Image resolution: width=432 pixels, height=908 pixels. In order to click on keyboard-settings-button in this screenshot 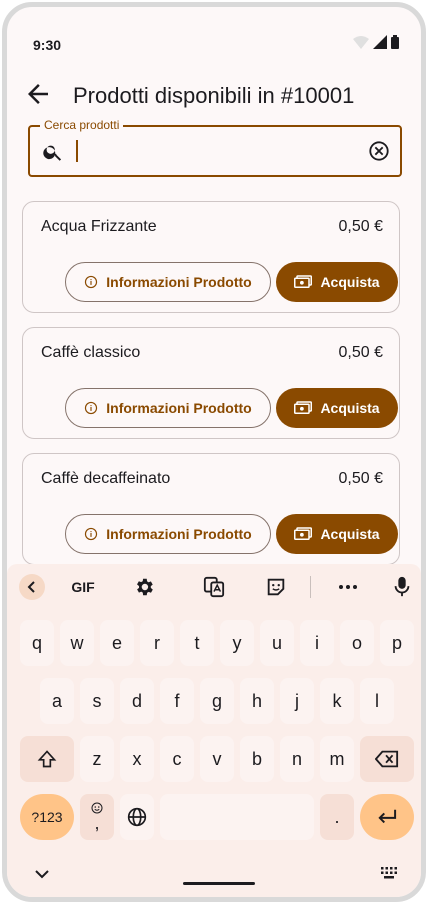, I will do `click(144, 587)`.